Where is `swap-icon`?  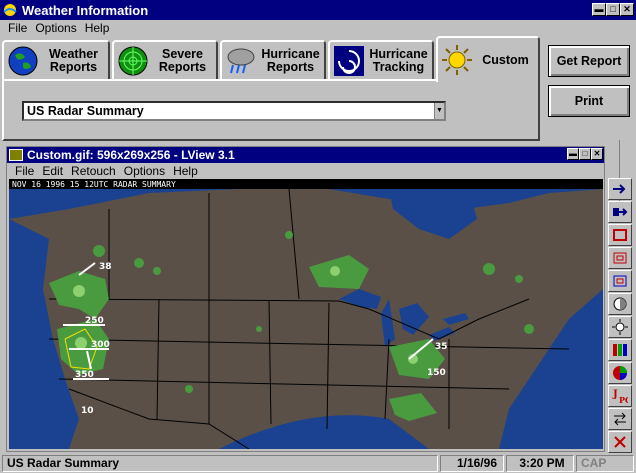 swap-icon is located at coordinates (620, 419).